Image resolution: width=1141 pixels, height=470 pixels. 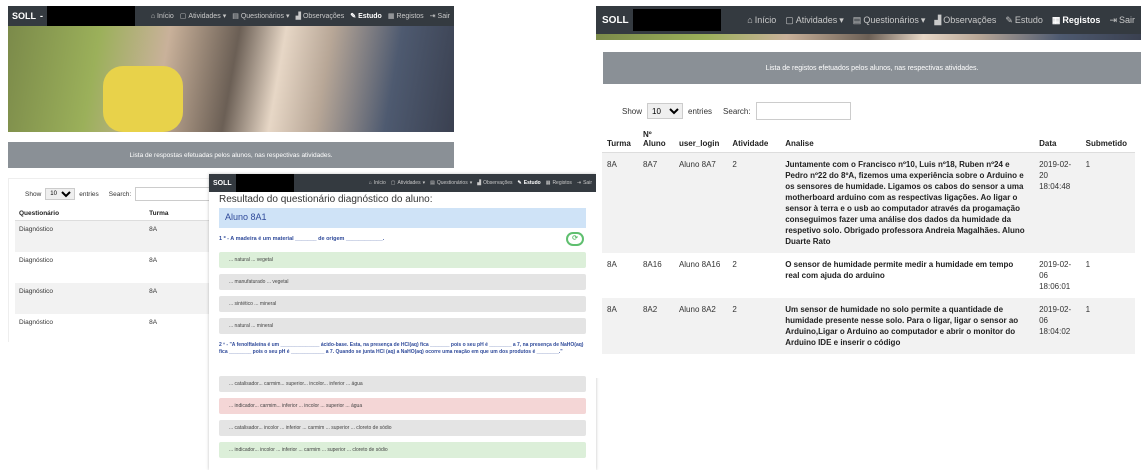 I want to click on answer-option: ... natural ... vegetal, so click(x=402, y=260).